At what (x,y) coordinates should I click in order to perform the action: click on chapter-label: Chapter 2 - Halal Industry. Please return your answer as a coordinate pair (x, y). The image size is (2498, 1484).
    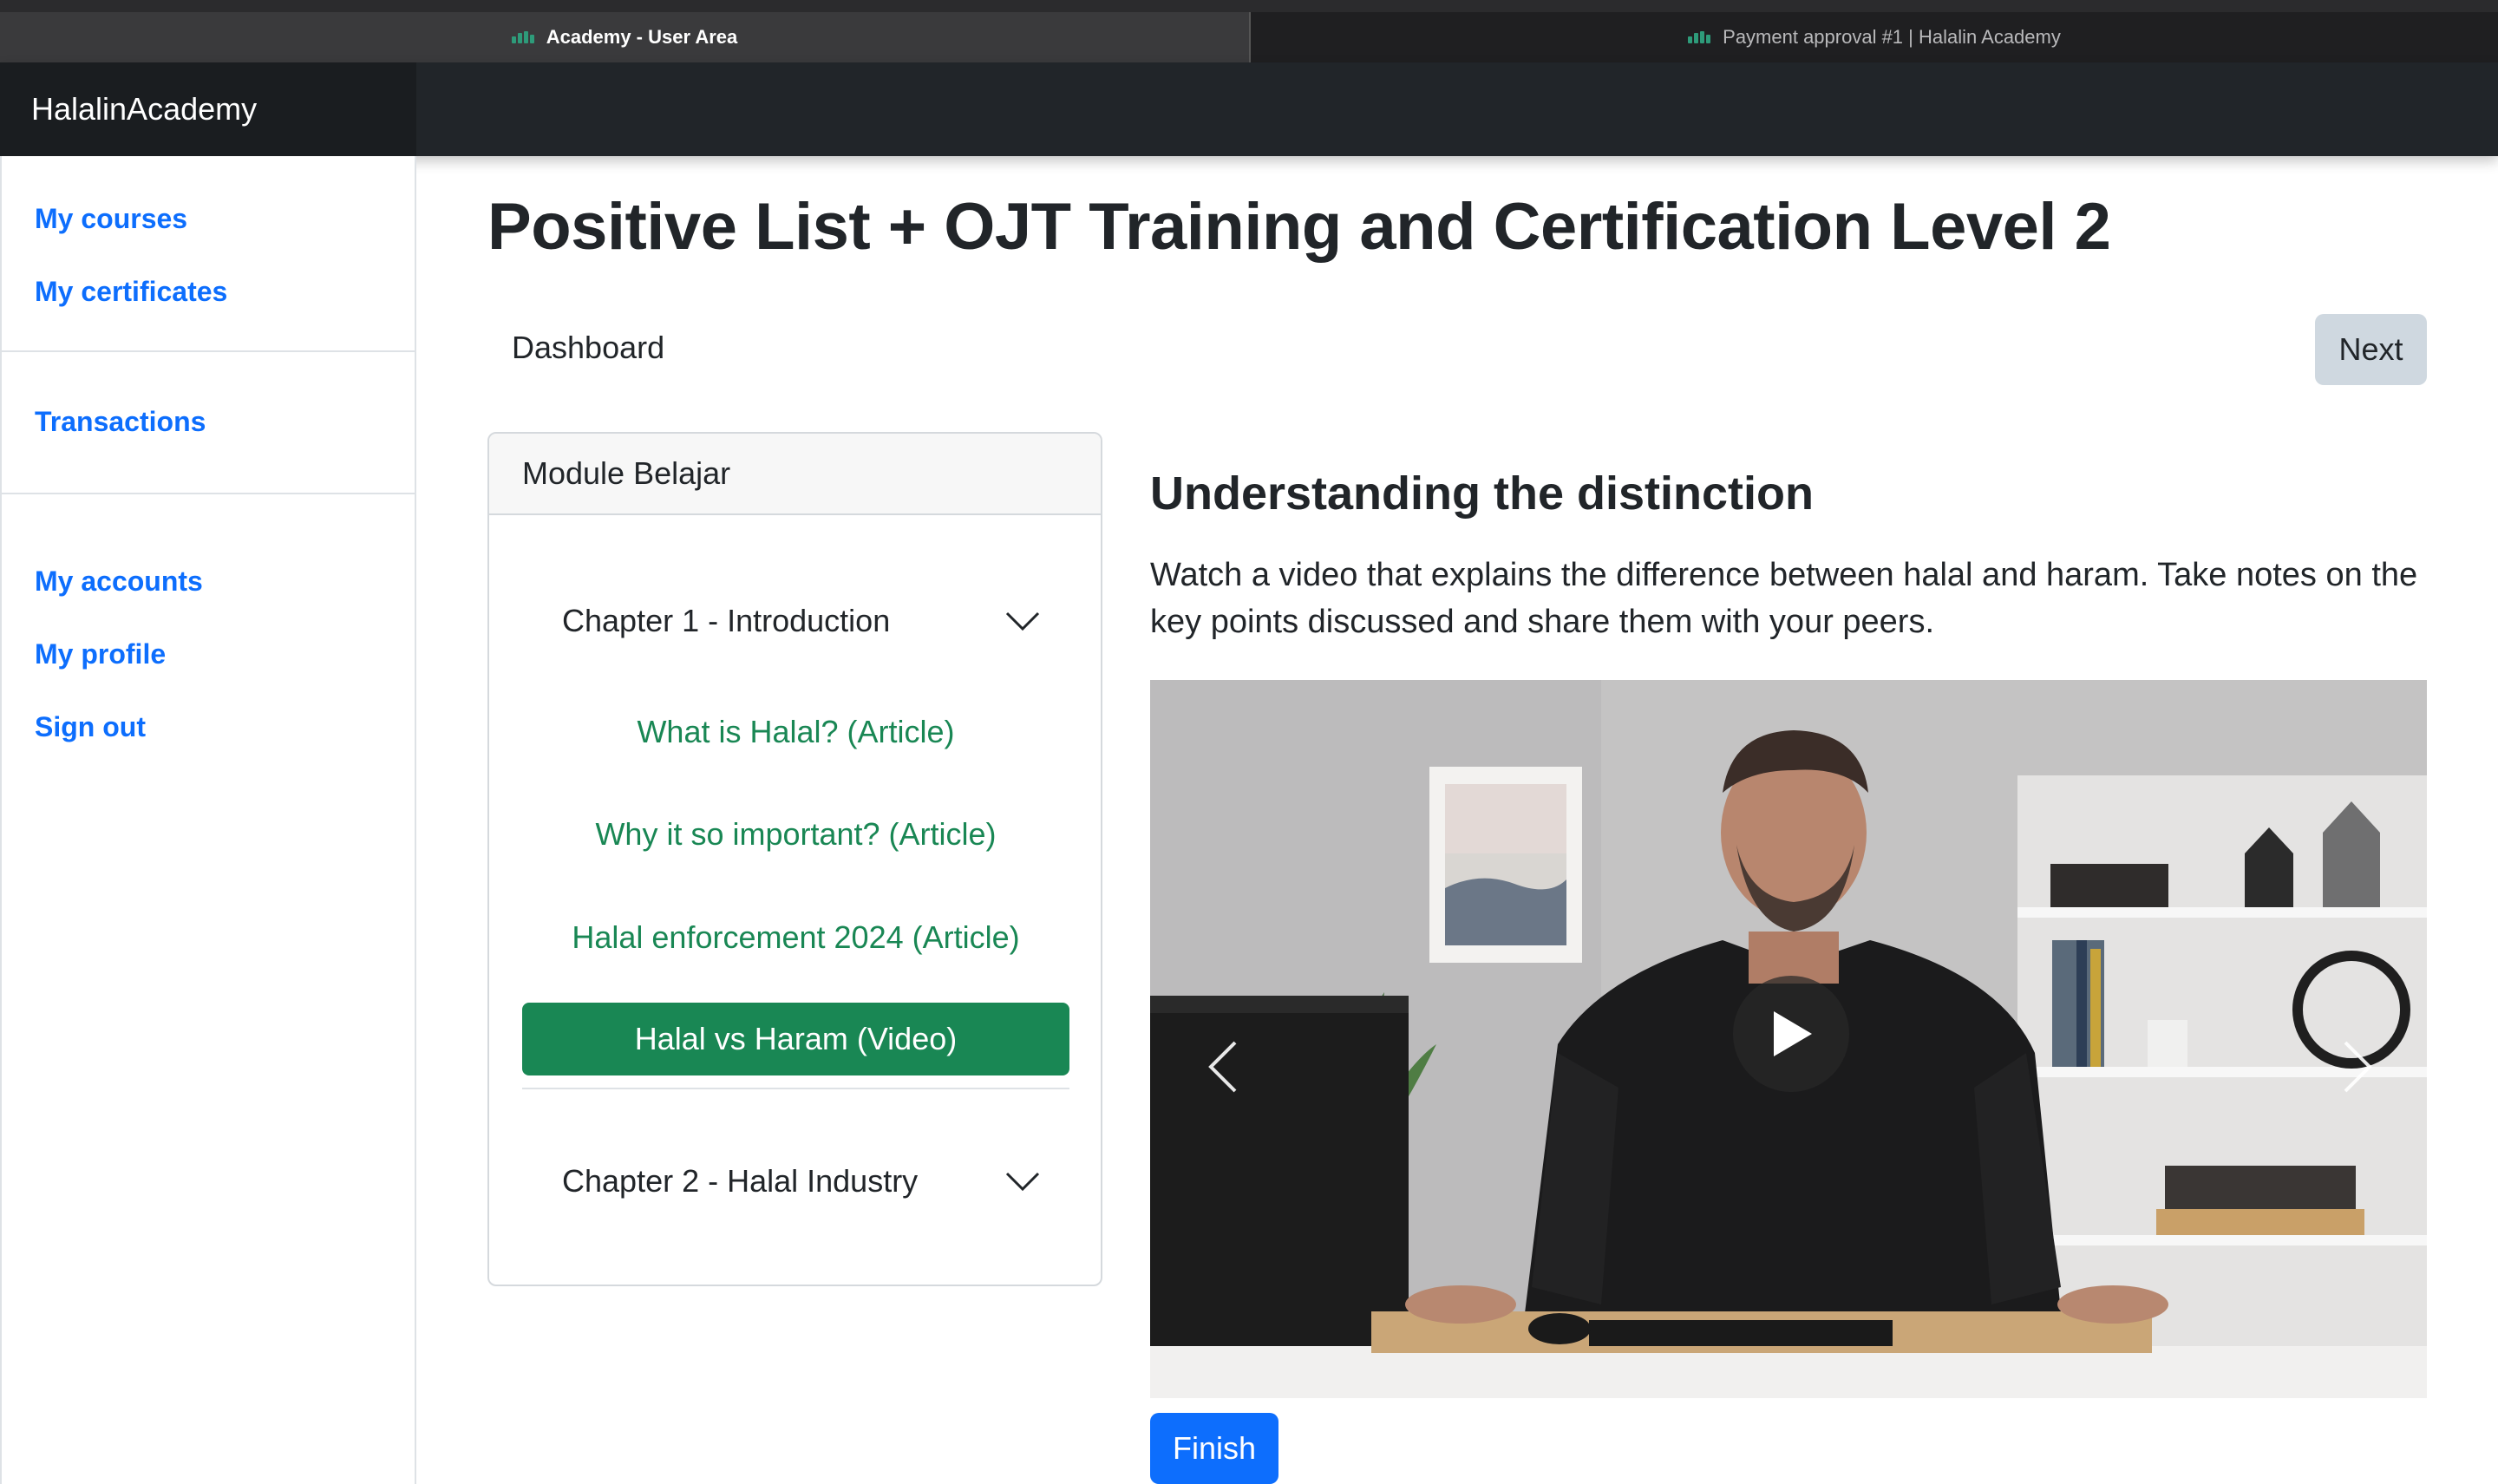
    Looking at the image, I should click on (740, 1181).